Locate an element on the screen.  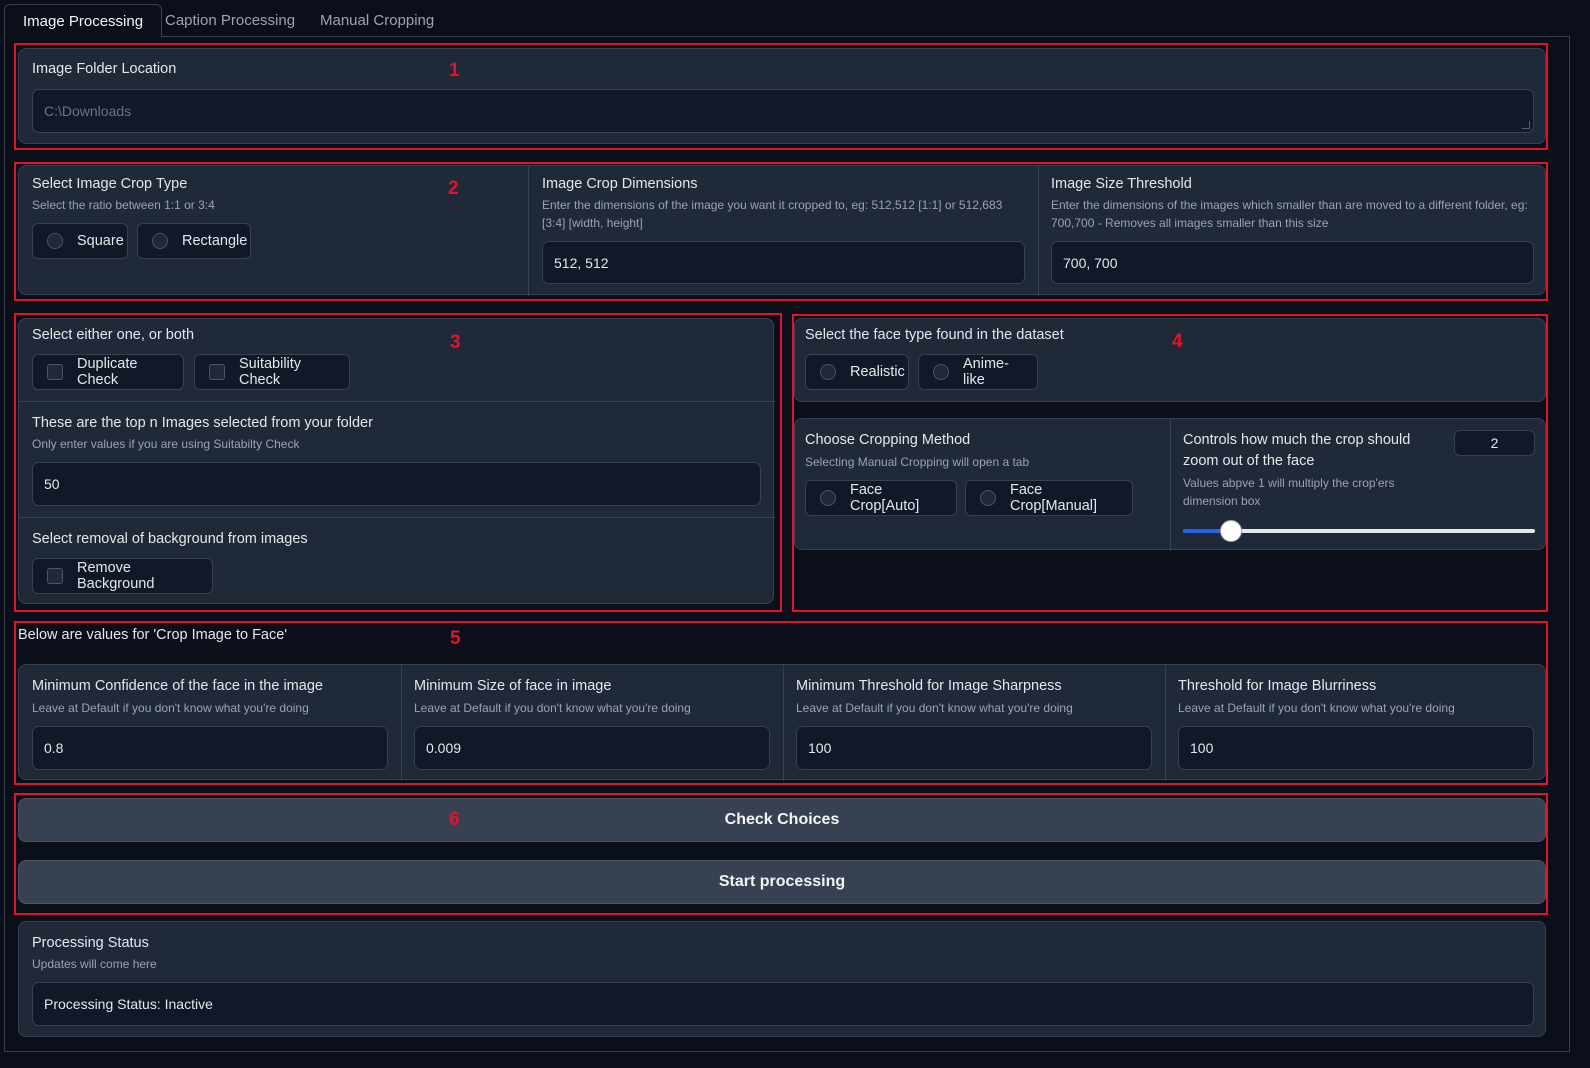
marker-4: 4 is located at coordinates (1177, 341).